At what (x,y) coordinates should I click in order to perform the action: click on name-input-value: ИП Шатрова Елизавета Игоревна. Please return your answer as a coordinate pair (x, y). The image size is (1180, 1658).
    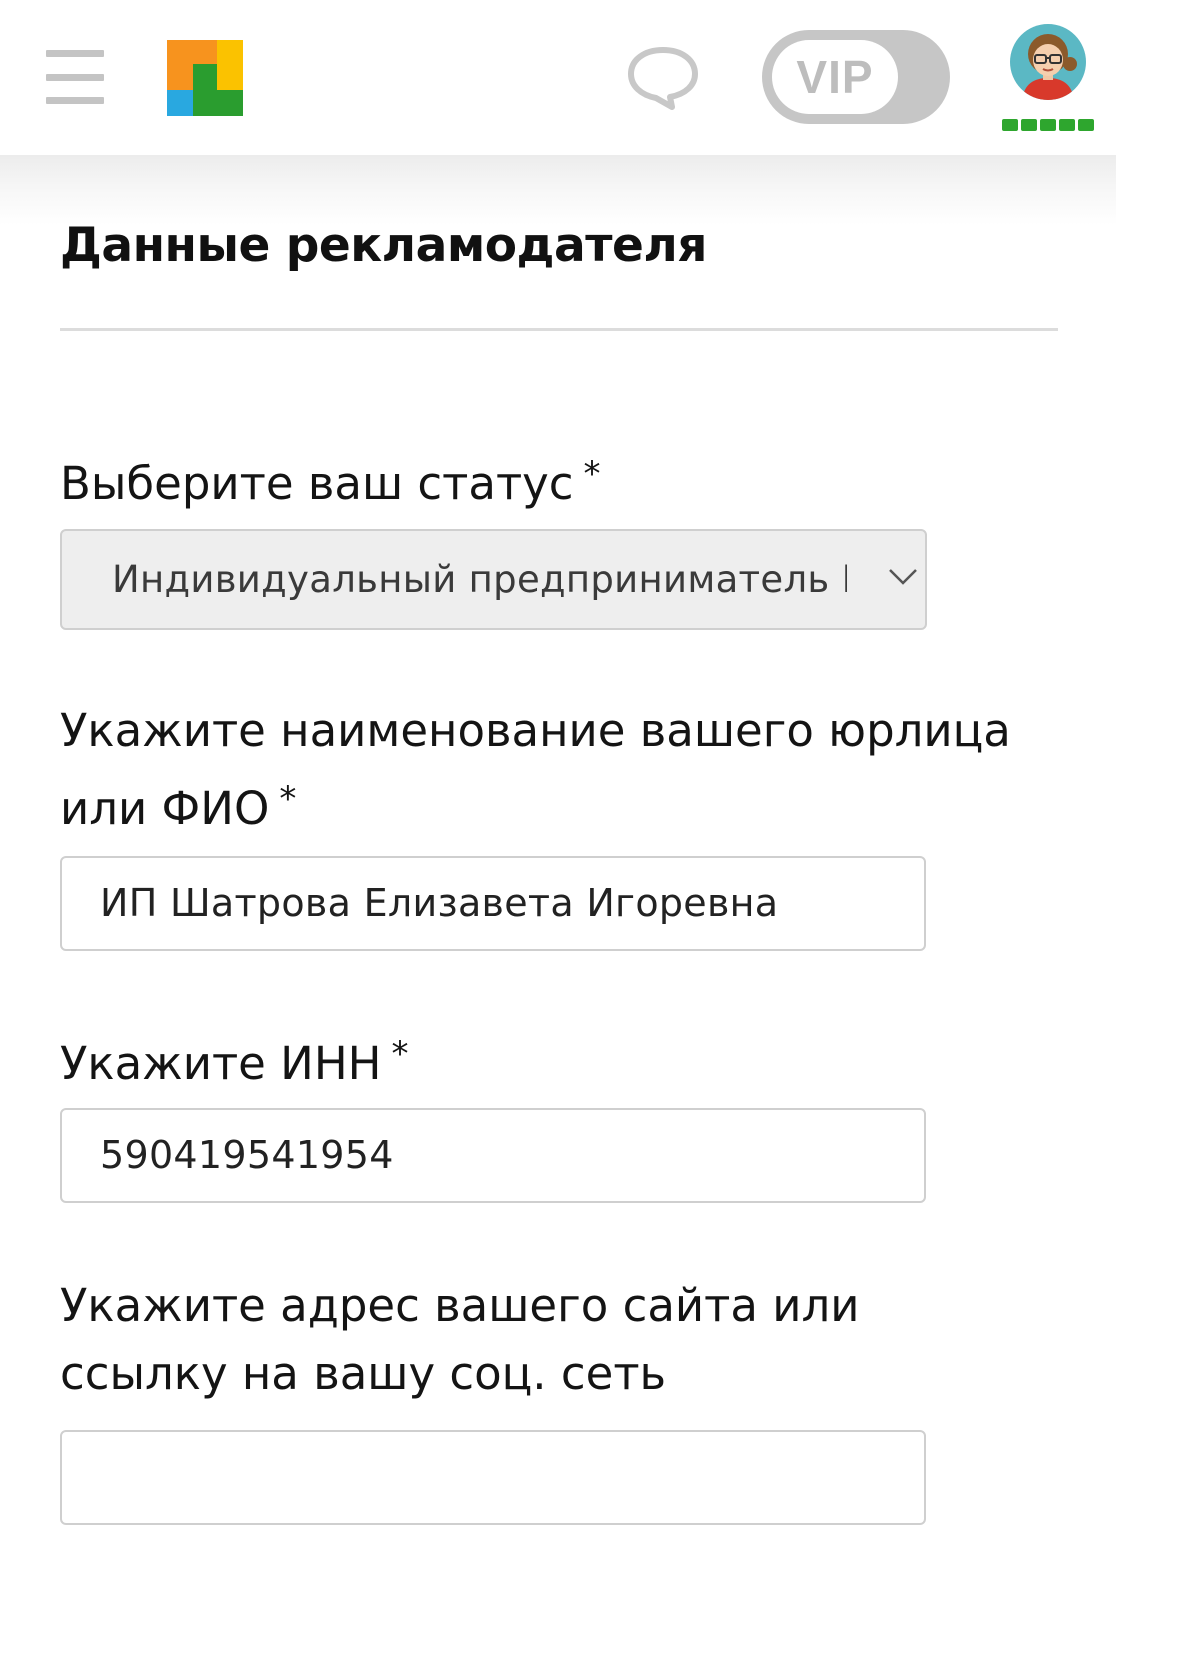
    Looking at the image, I should click on (439, 903).